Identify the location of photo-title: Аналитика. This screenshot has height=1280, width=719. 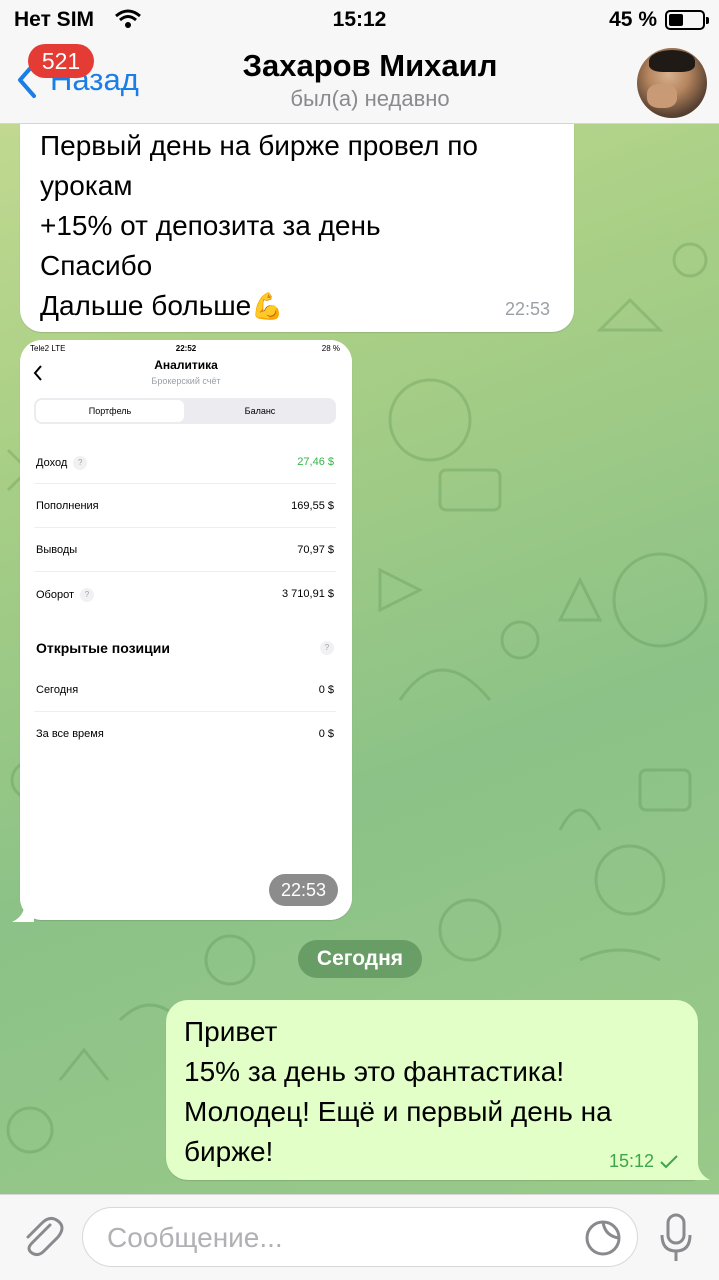
(186, 365).